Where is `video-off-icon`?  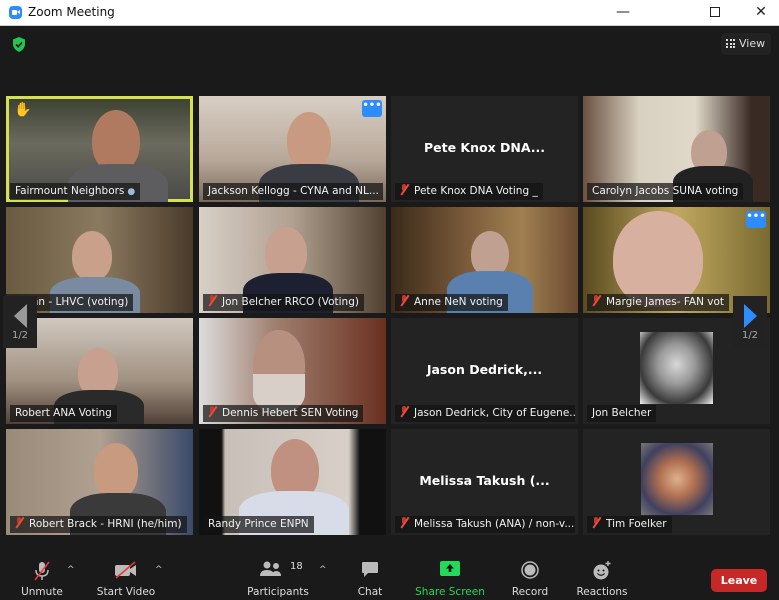
video-off-icon is located at coordinates (125, 570).